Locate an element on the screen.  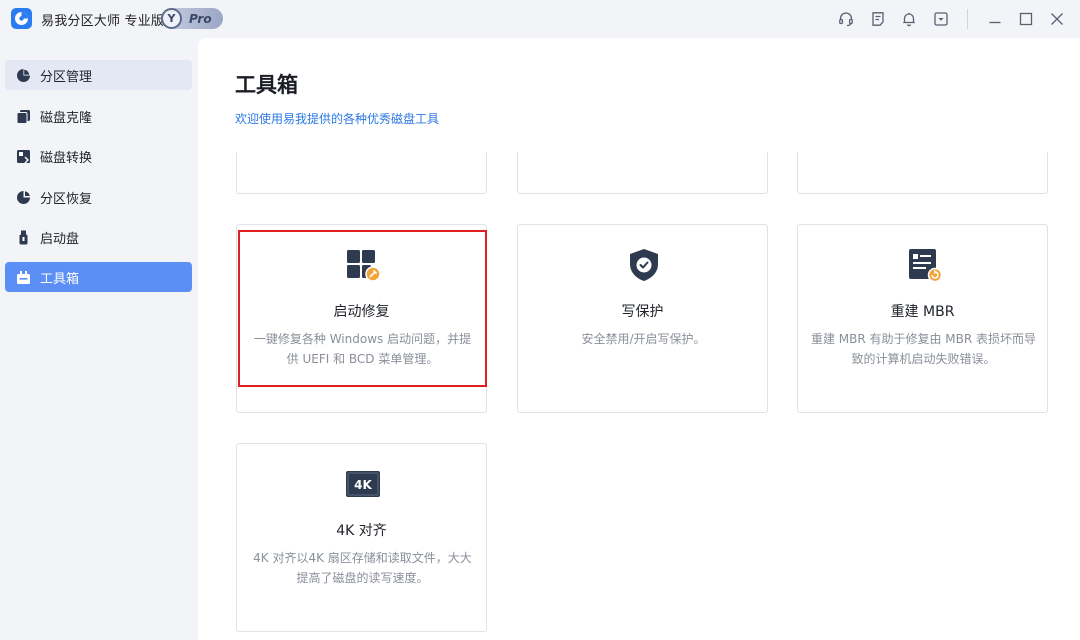
pro-badge-letter: Y is located at coordinates (171, 18).